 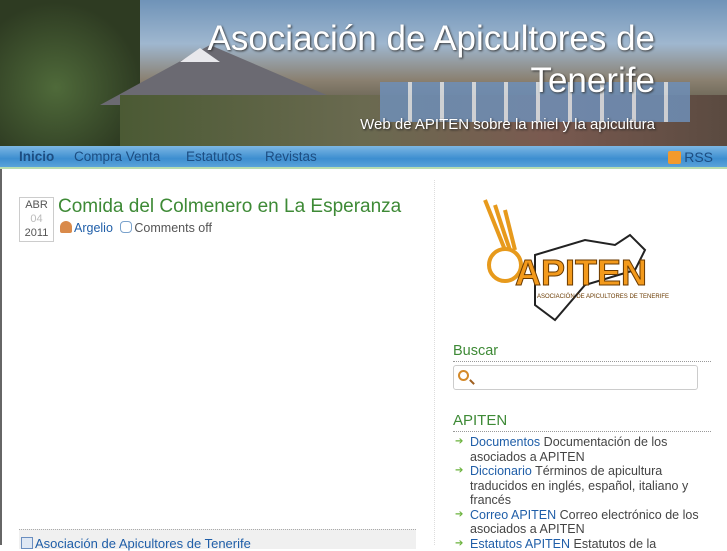 I want to click on page-icon, so click(x=27, y=543).